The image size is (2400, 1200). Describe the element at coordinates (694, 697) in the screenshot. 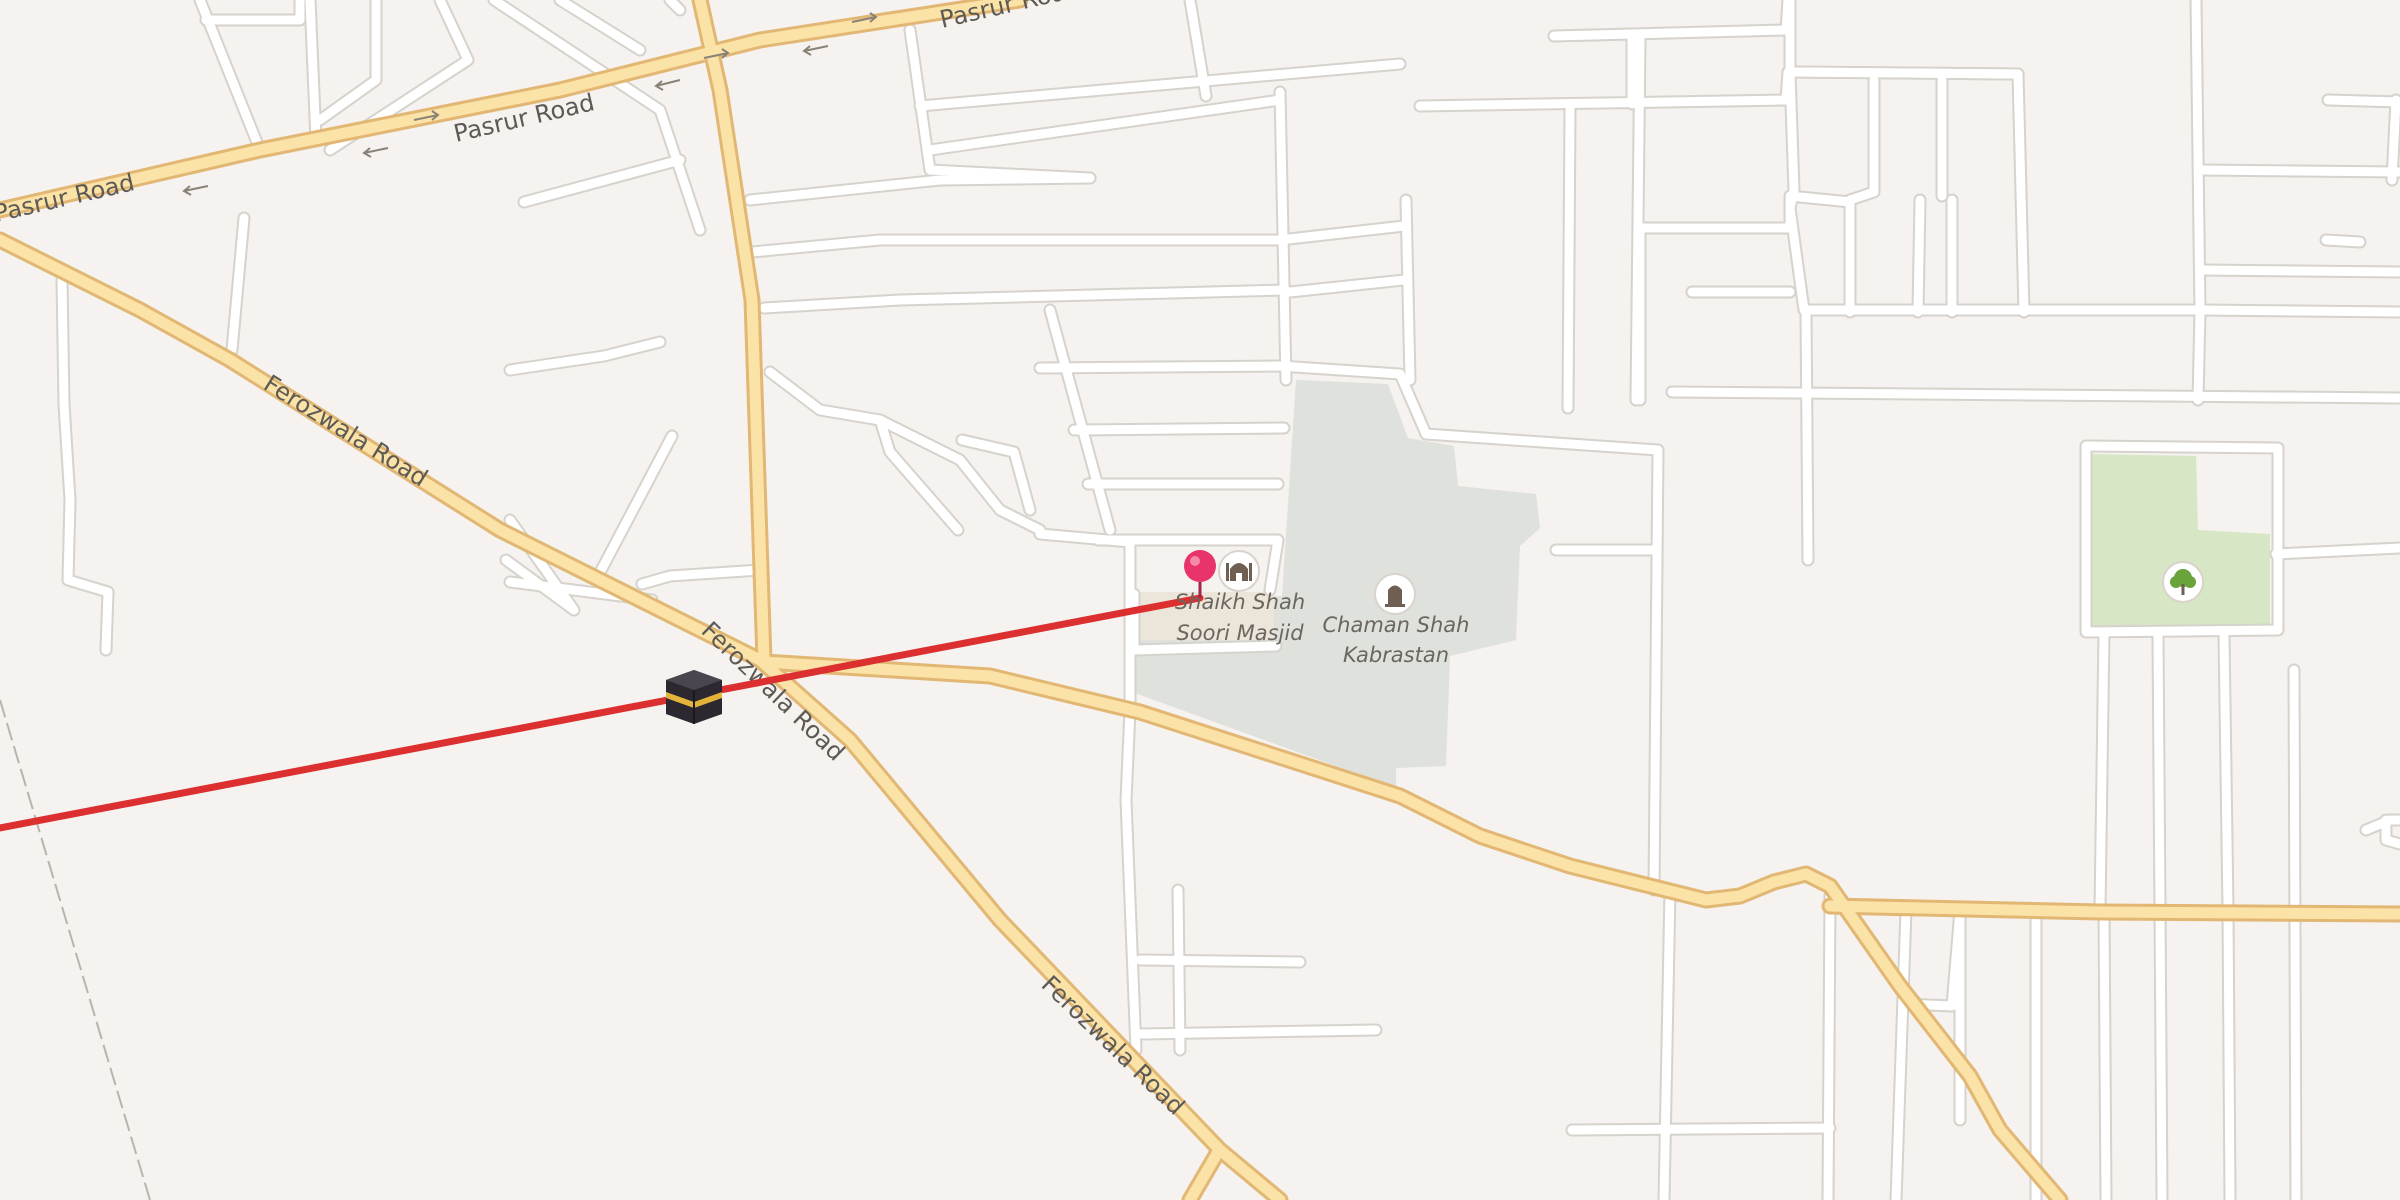

I see `kaaba-icon` at that location.